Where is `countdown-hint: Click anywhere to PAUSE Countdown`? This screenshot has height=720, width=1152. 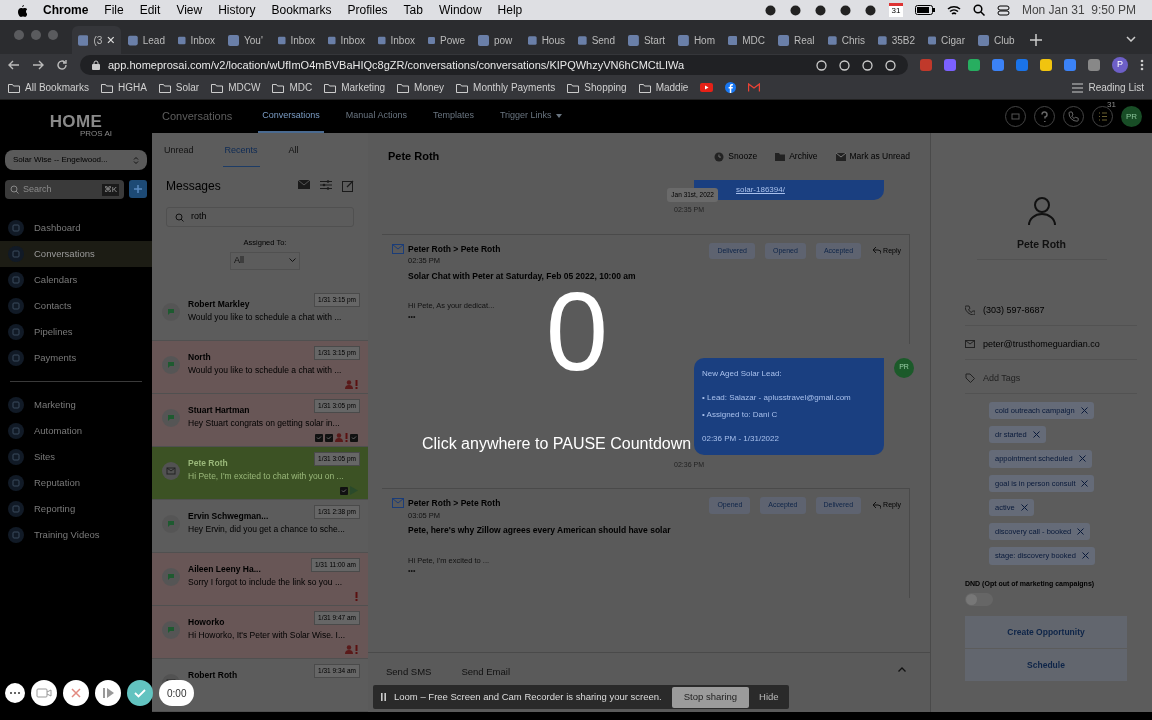 countdown-hint: Click anywhere to PAUSE Countdown is located at coordinates (557, 444).